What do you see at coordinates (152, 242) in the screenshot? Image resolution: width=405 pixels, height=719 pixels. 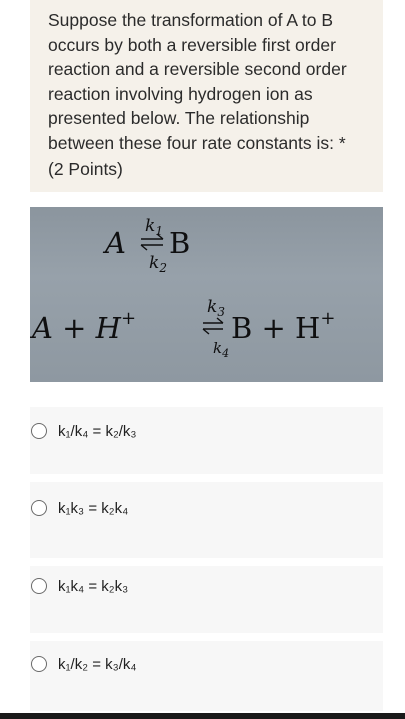 I see `reaction1-equilibrium-arrows` at bounding box center [152, 242].